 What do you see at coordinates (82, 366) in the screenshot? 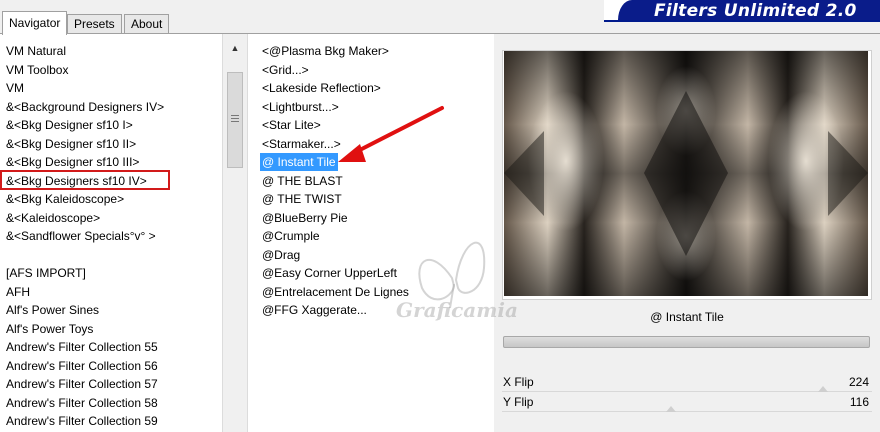
I see `category-item: Andrew's Filter Collection 56` at bounding box center [82, 366].